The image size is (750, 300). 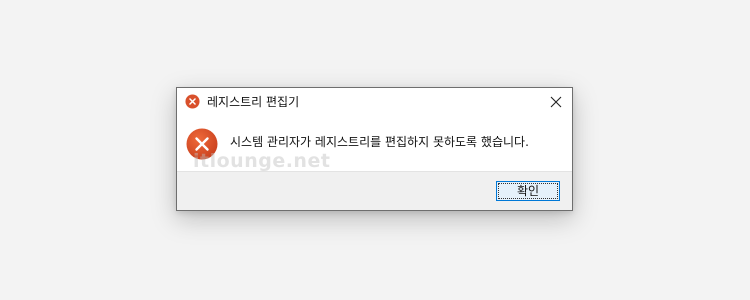 I want to click on close-icon, so click(x=556, y=102).